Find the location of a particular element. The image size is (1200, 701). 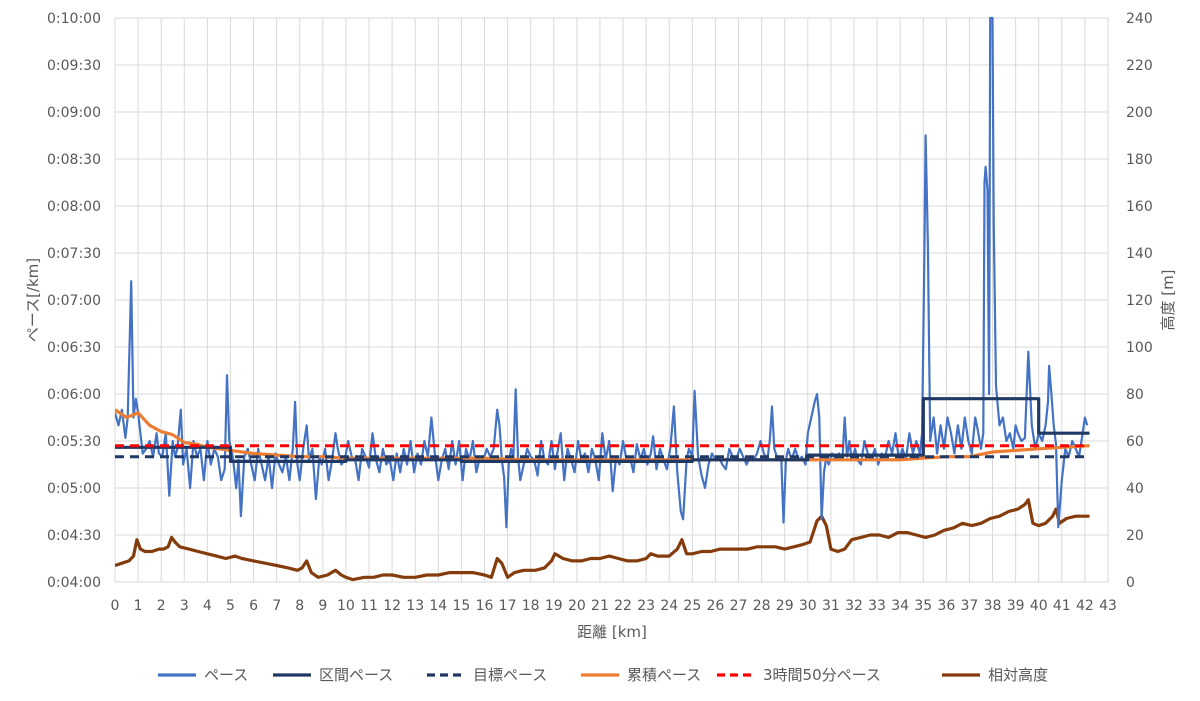

x-tick-label: 9 is located at coordinates (322, 606).